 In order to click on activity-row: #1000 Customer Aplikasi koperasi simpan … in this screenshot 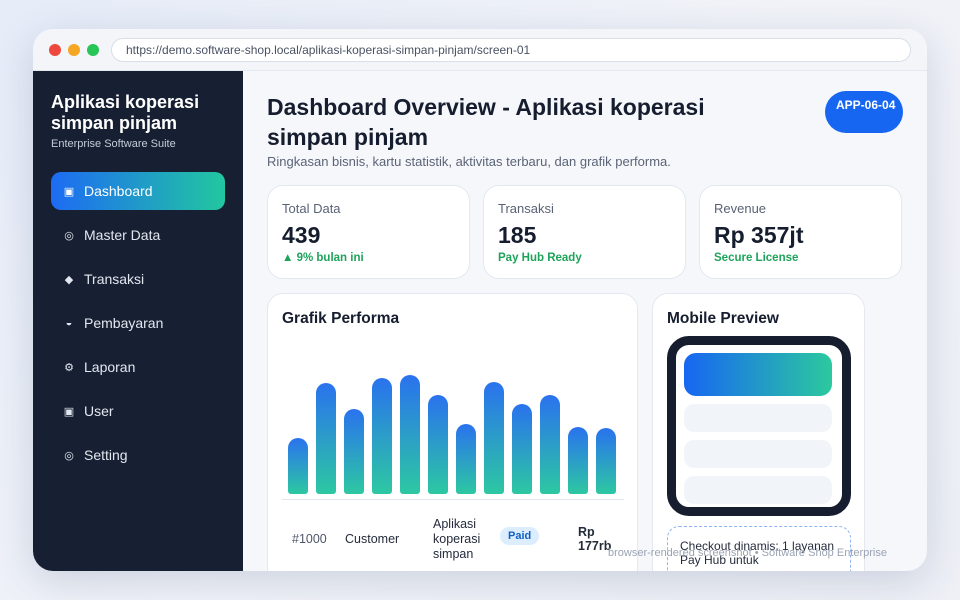, I will do `click(453, 541)`.